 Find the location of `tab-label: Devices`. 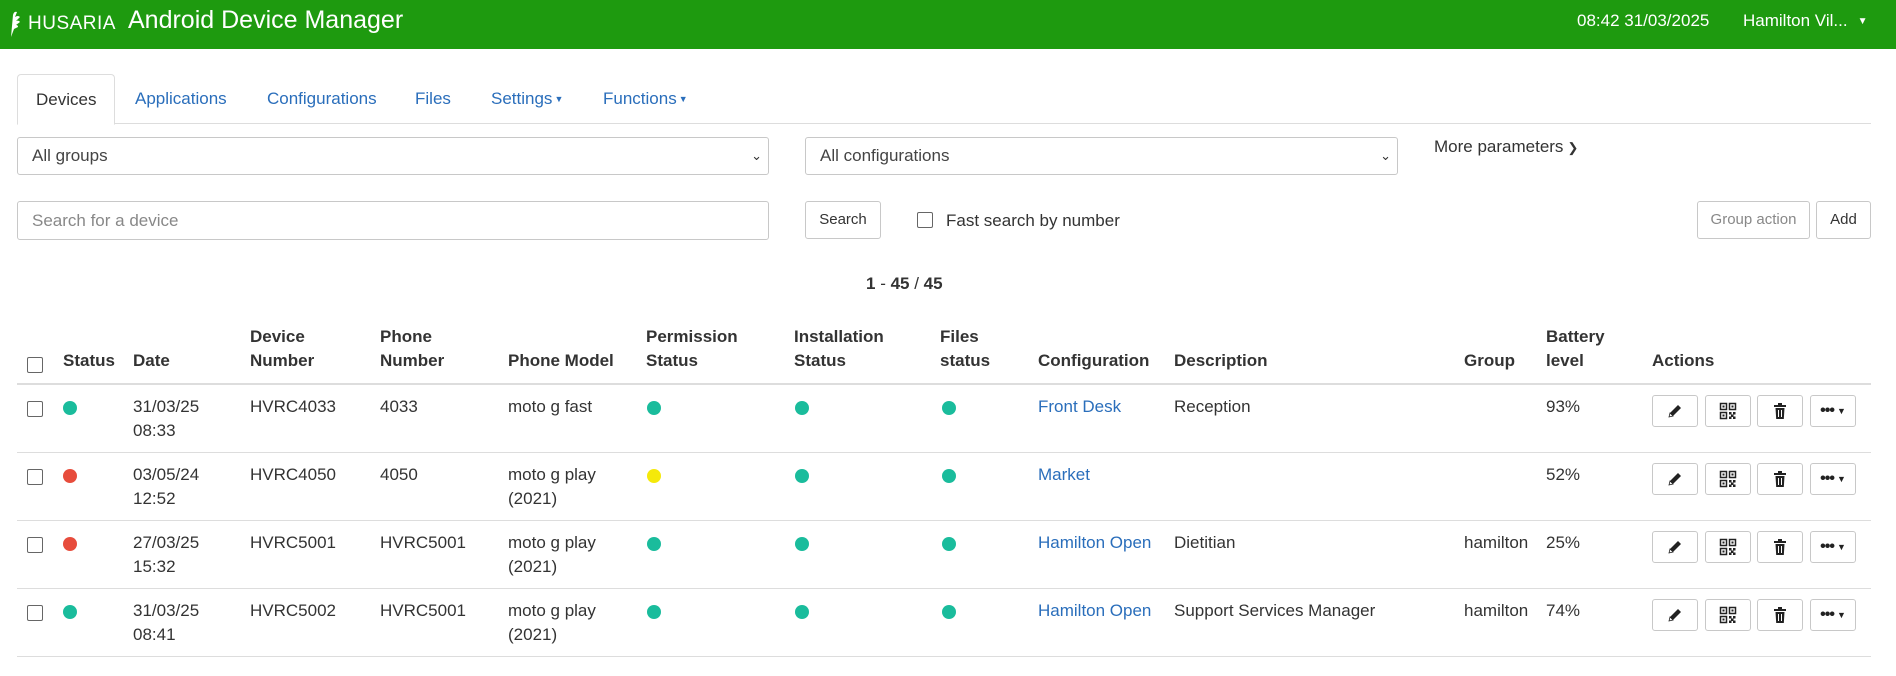

tab-label: Devices is located at coordinates (66, 99).